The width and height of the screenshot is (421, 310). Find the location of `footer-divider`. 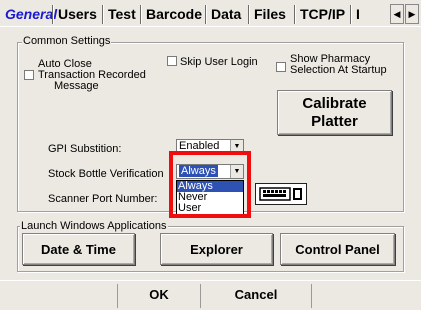

footer-divider is located at coordinates (311, 296).